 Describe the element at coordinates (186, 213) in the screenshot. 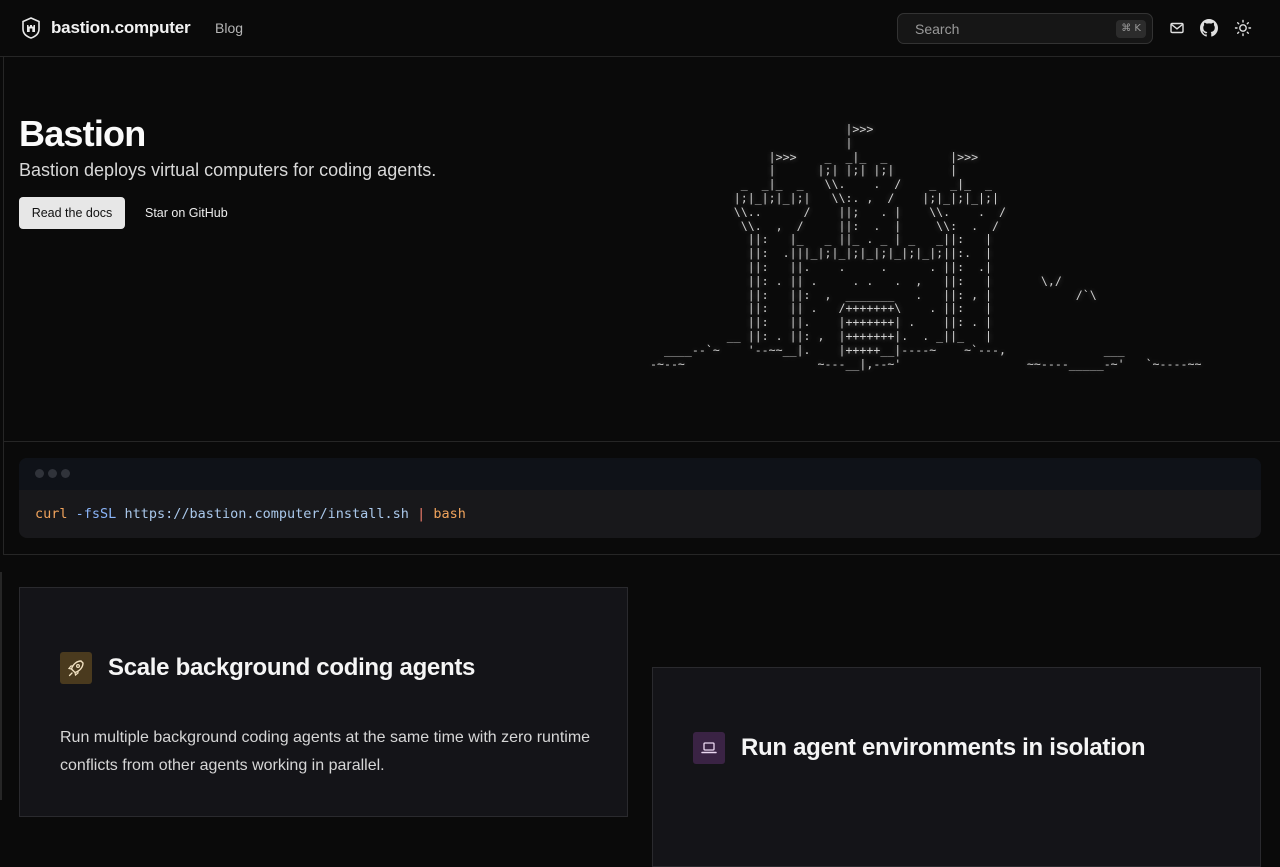

I see `star-github-link: Star on GitHub` at that location.